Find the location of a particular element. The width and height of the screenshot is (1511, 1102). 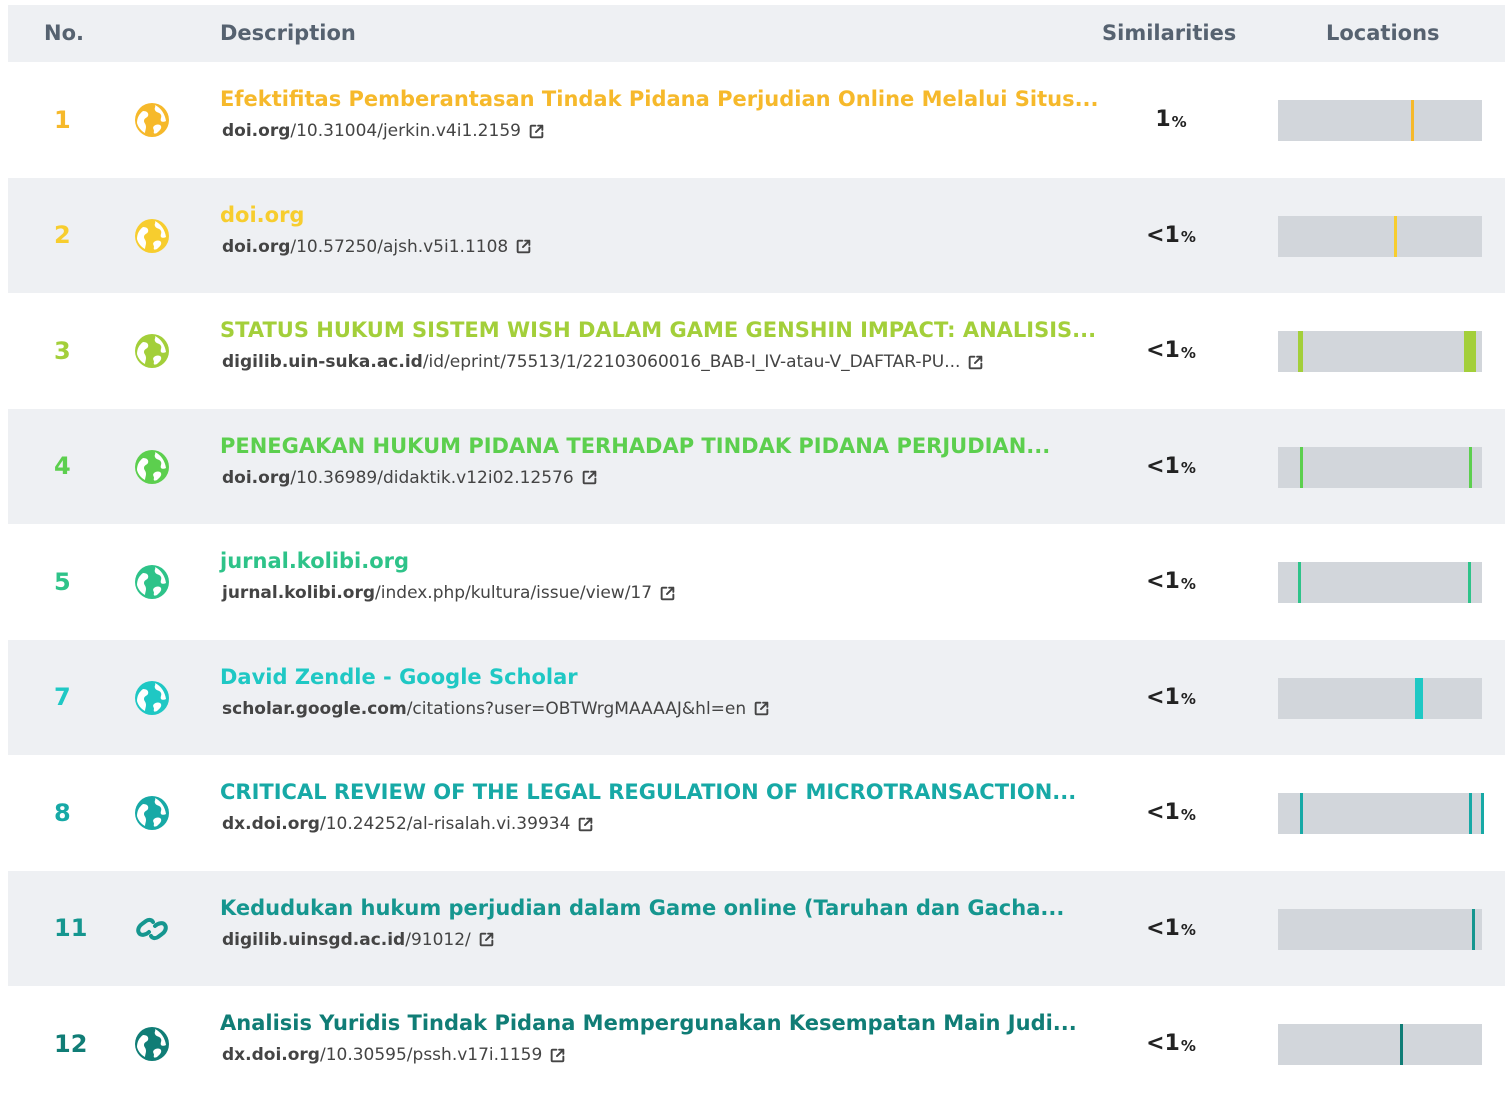

source-number: 4 is located at coordinates (62, 466).